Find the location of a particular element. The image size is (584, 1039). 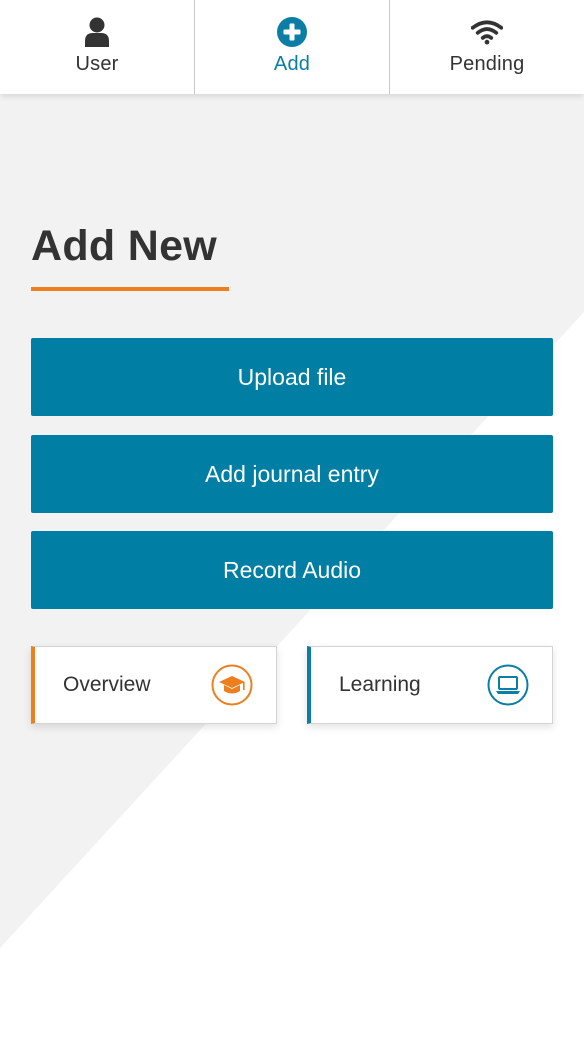

overview-card: Overview is located at coordinates (154, 685).